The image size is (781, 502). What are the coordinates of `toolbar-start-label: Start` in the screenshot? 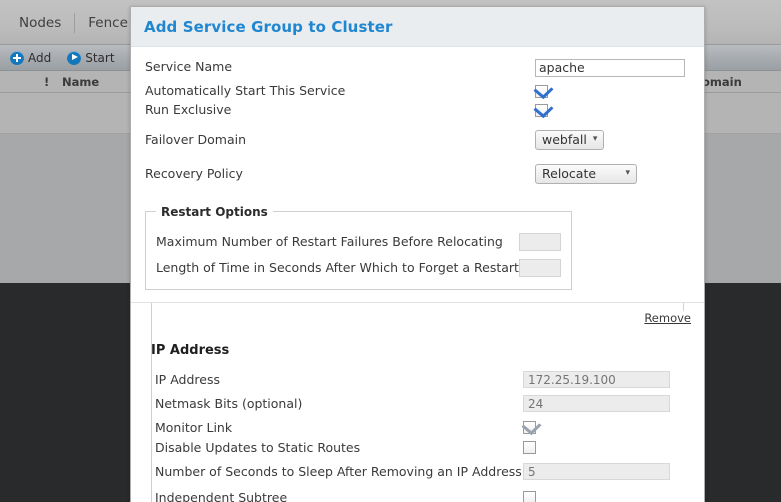 It's located at (100, 57).